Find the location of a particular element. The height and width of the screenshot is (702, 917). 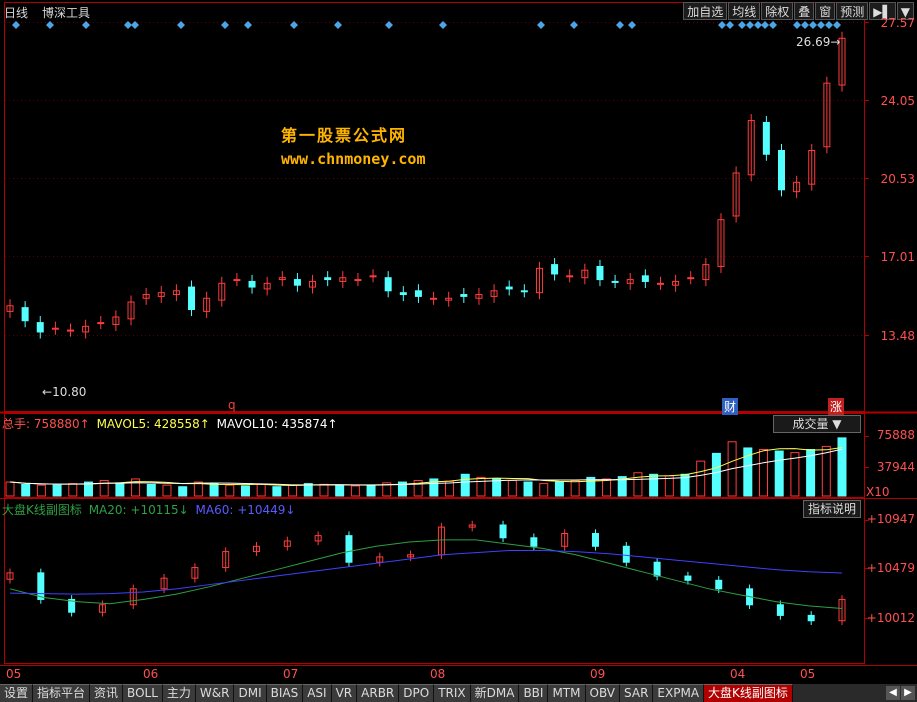

tab-3: BOLL is located at coordinates (143, 693).